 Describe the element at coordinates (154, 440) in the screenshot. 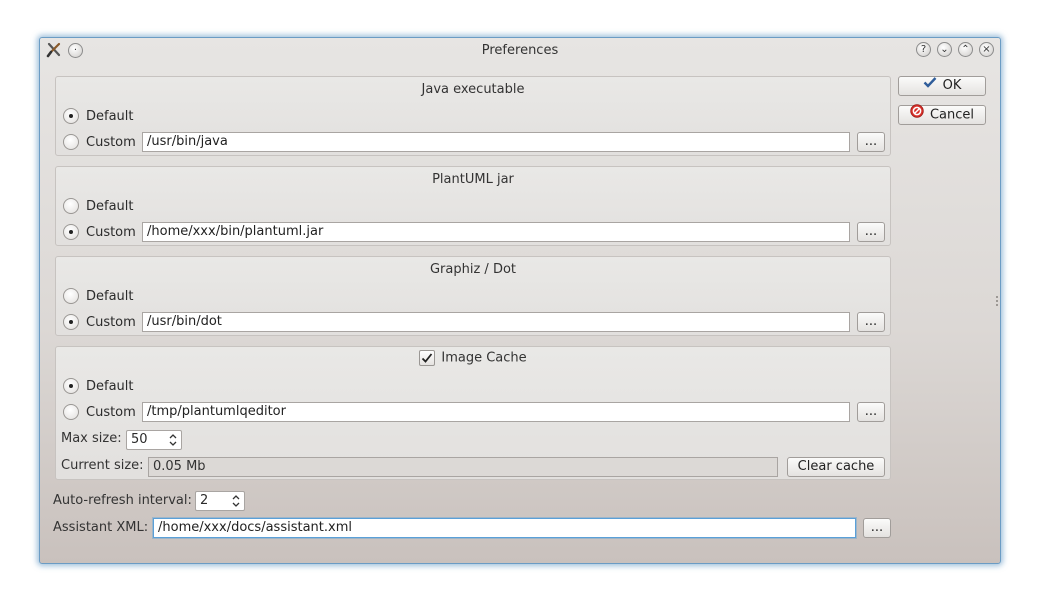

I see `max-size-spinbox: 50` at that location.